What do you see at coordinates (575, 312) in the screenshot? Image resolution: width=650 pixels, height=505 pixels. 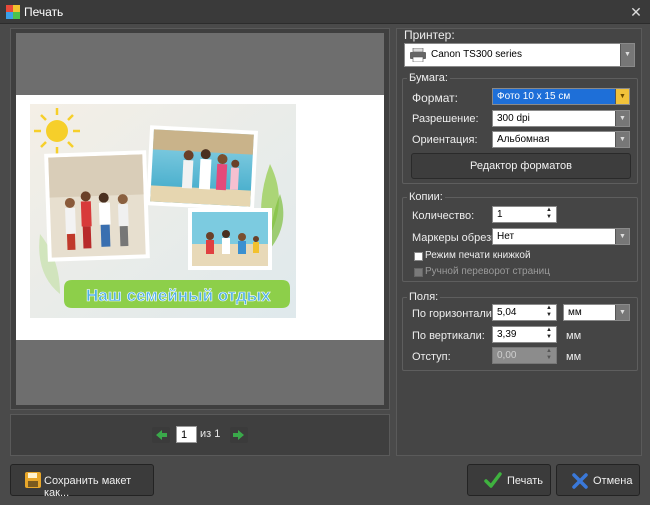 I see `margin-unit-value: мм` at bounding box center [575, 312].